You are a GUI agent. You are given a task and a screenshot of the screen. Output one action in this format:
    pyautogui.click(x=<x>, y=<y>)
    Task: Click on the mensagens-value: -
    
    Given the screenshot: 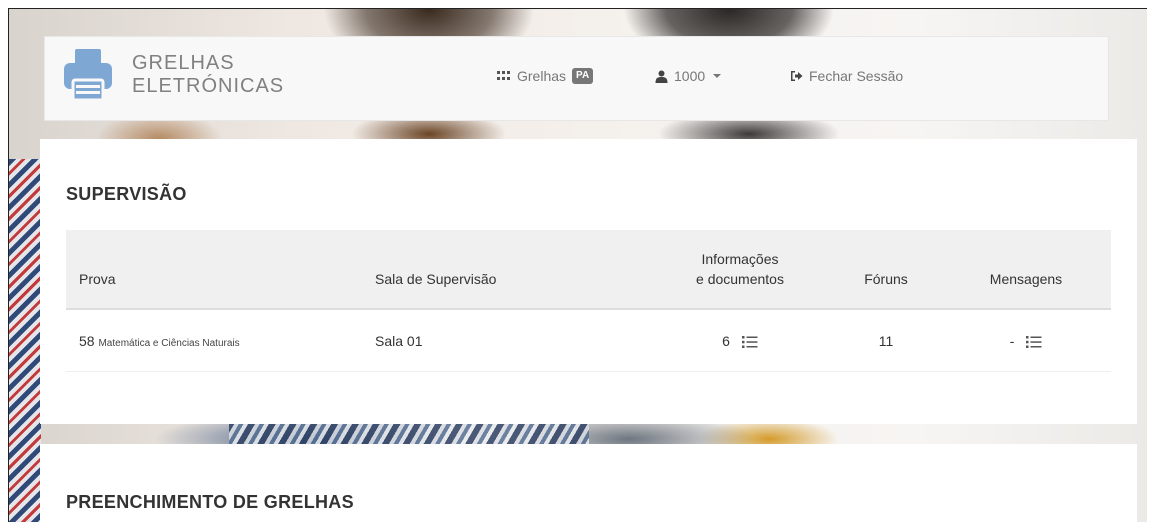 What is the action you would take?
    pyautogui.click(x=1012, y=341)
    